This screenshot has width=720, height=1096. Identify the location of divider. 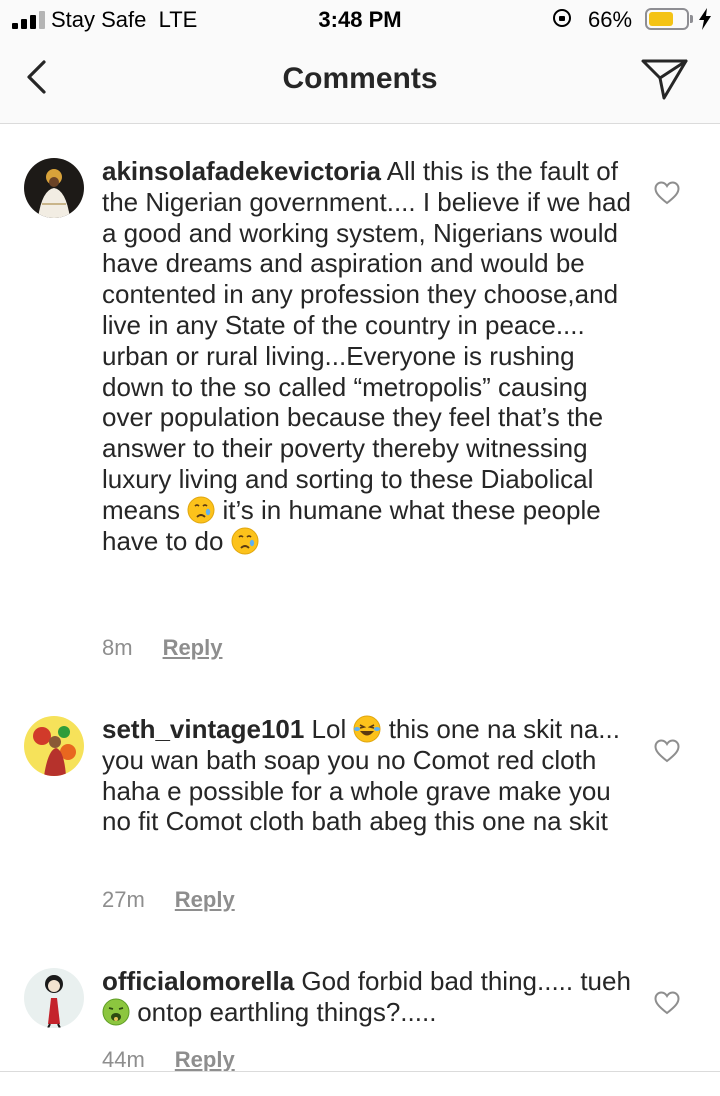
(360, 1071).